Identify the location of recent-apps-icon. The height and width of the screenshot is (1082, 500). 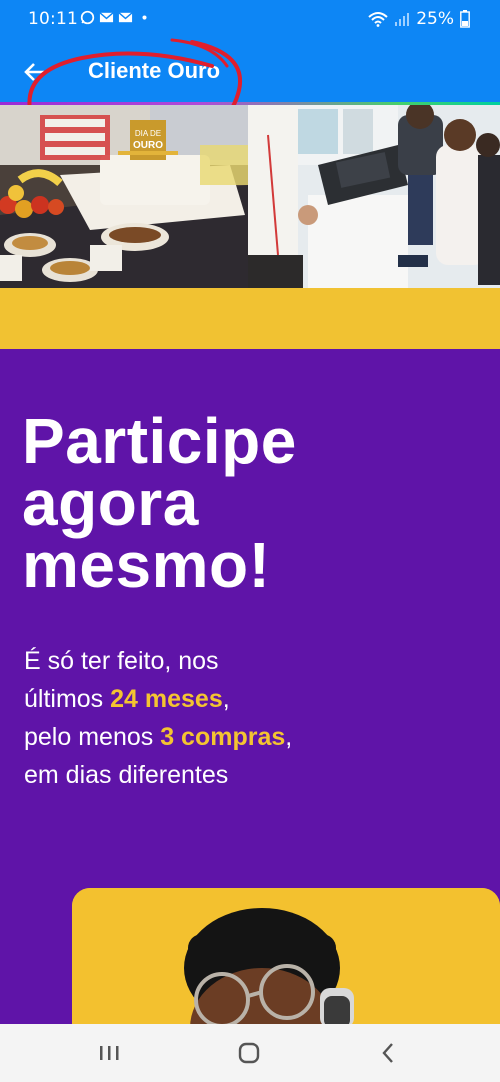
(109, 1053).